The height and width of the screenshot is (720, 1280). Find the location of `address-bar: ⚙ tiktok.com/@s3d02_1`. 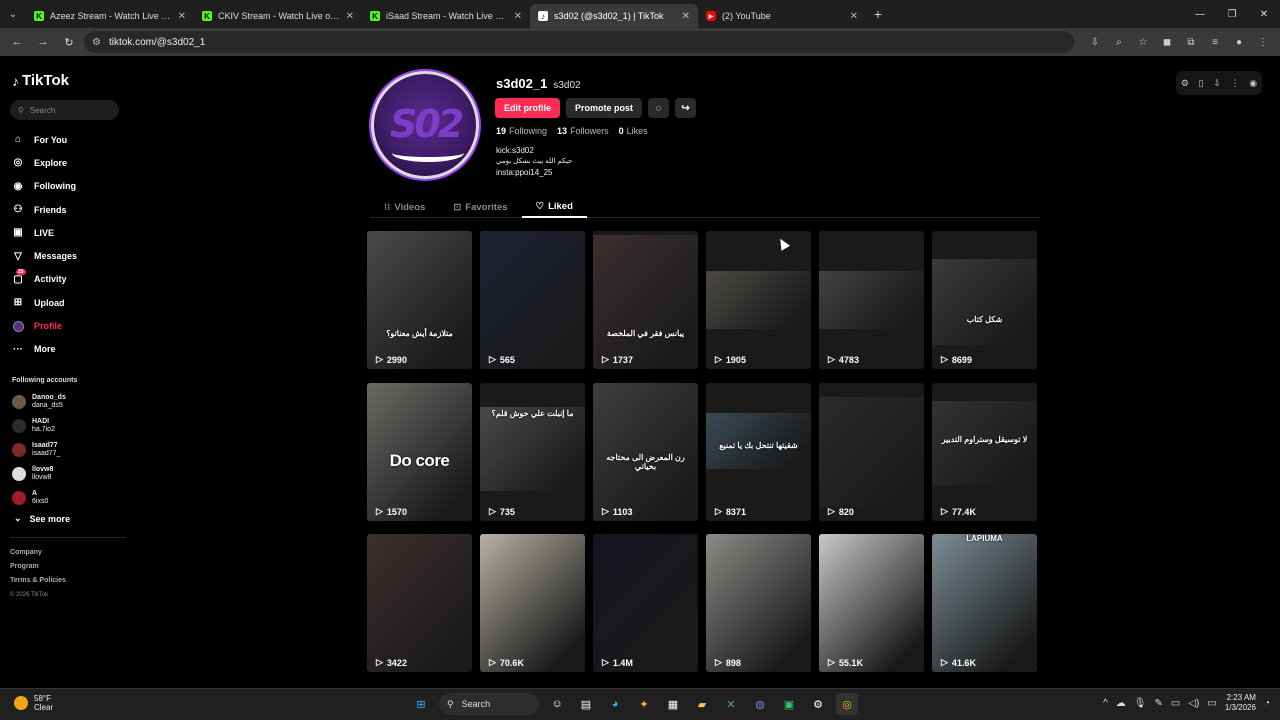

address-bar: ⚙ tiktok.com/@s3d02_1 is located at coordinates (579, 42).